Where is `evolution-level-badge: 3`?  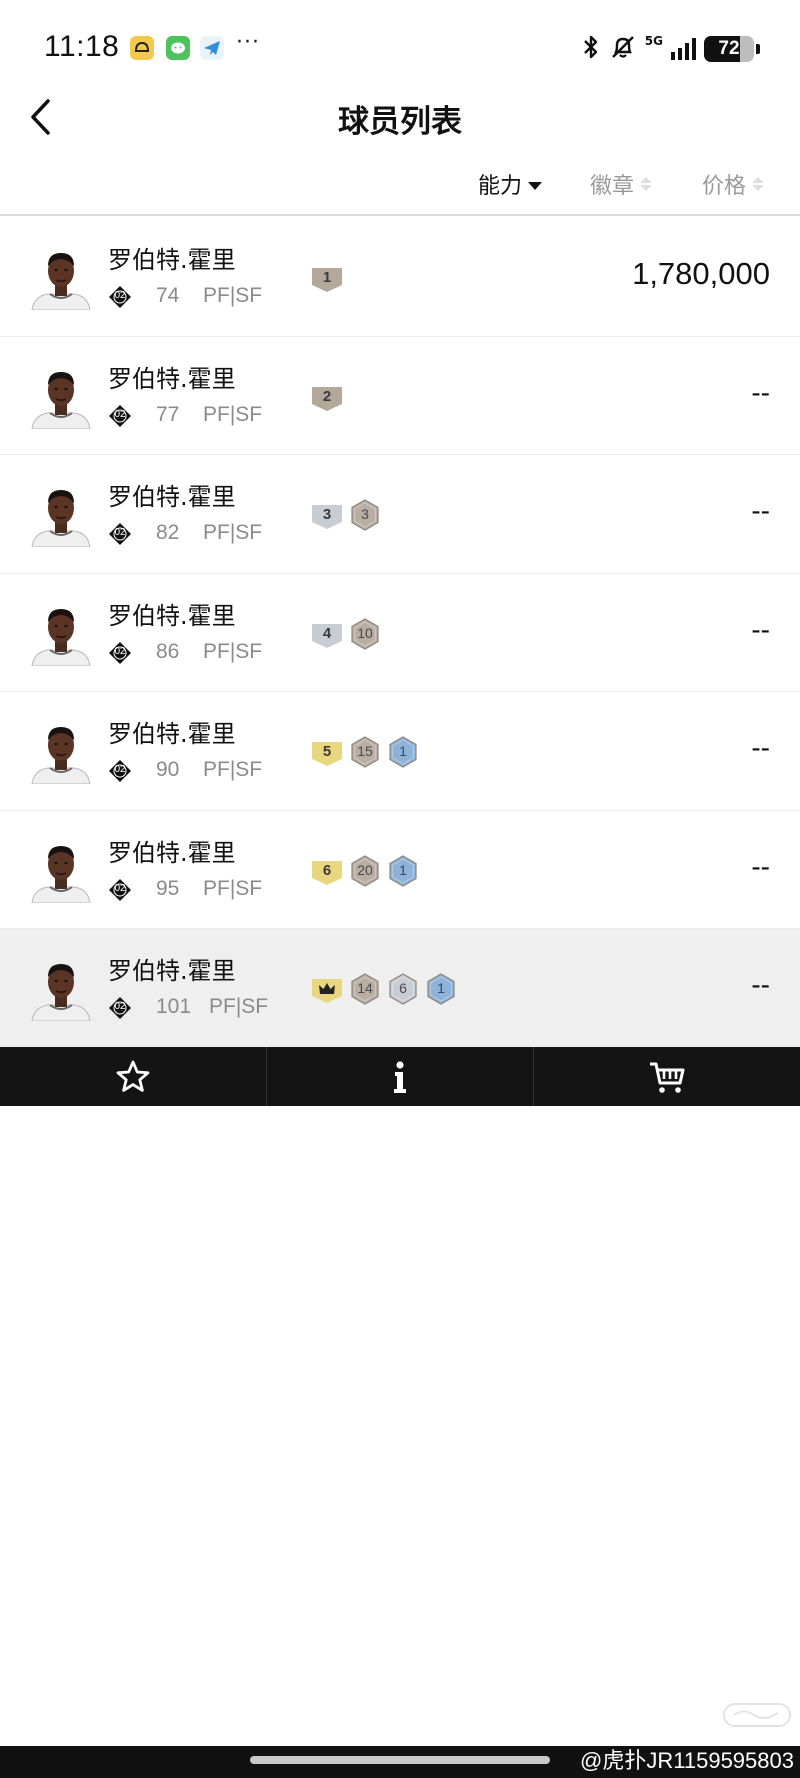
evolution-level-badge: 3 is located at coordinates (327, 515).